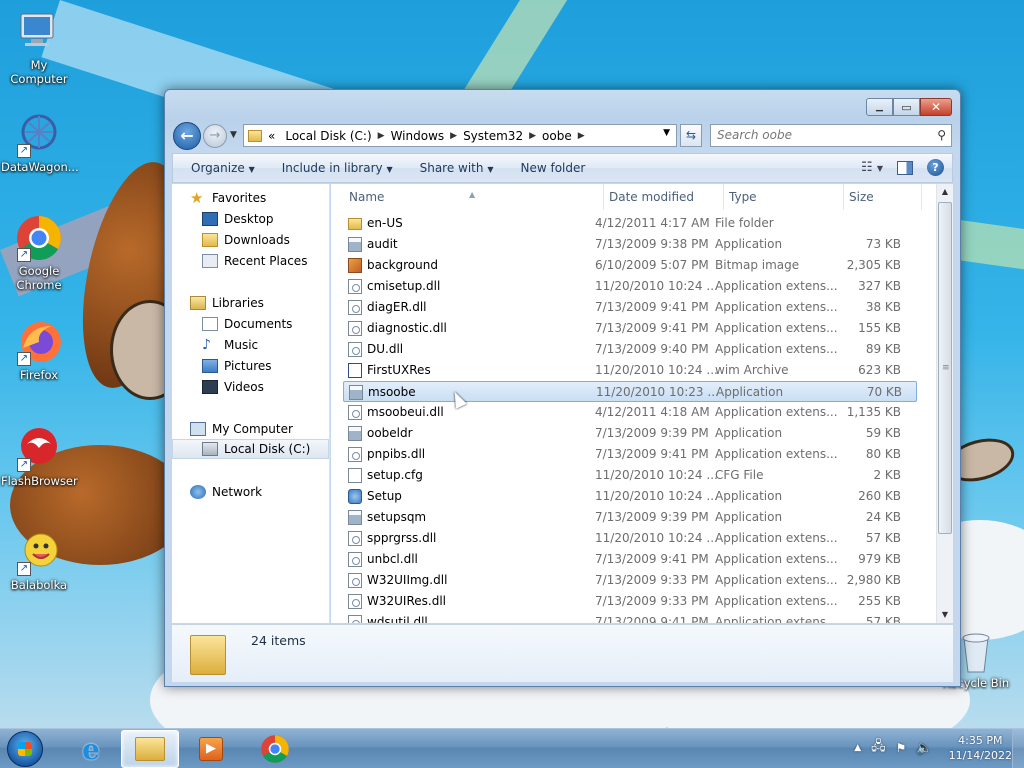  Describe the element at coordinates (25, 749) in the screenshot. I see `start-button` at that location.